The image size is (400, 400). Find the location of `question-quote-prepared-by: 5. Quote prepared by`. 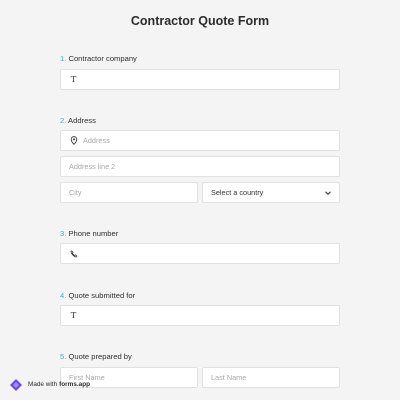

question-quote-prepared-by: 5. Quote prepared by is located at coordinates (96, 356).